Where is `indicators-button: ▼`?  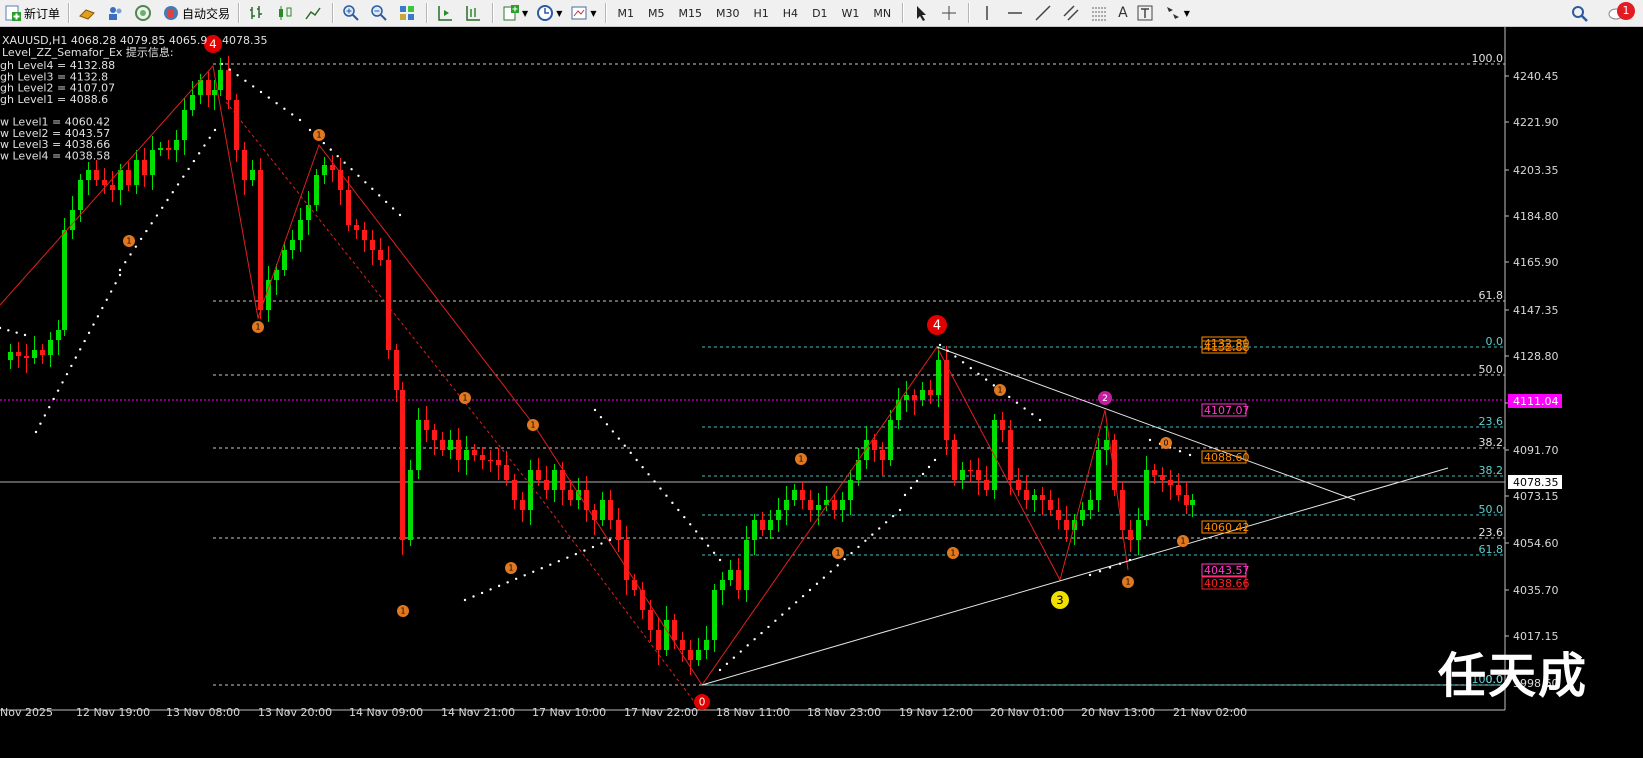 indicators-button: ▼ is located at coordinates (515, 13).